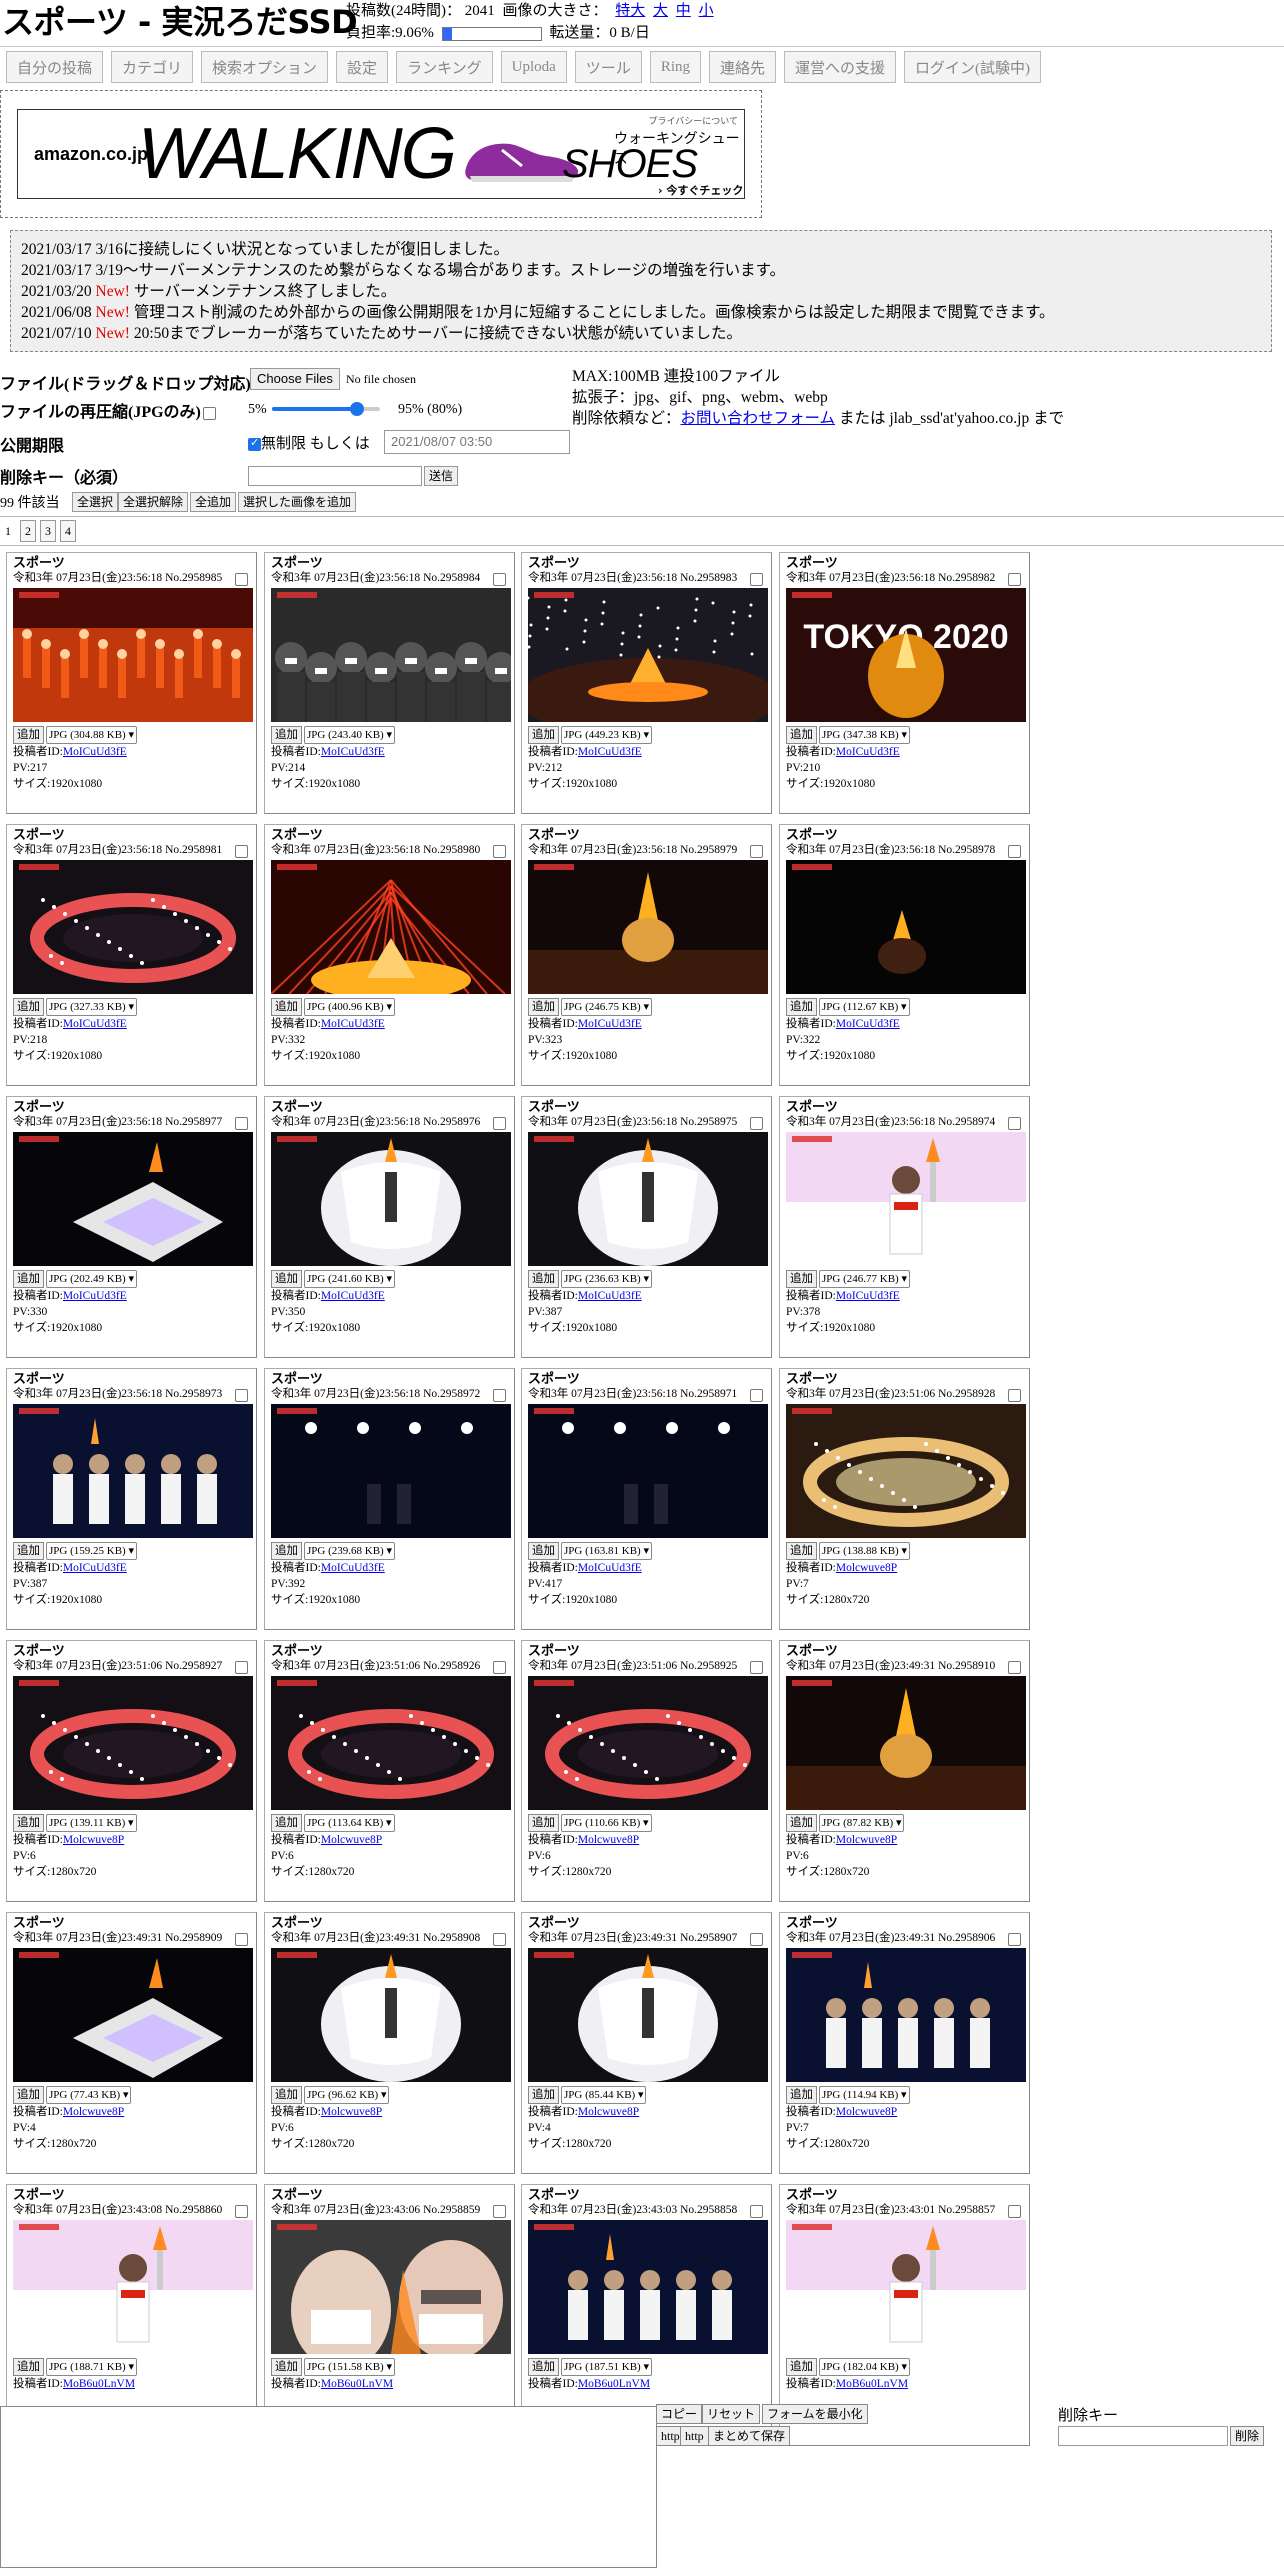 Image resolution: width=1284 pixels, height=2568 pixels. What do you see at coordinates (1247, 2436) in the screenshot?
I see `delete-button: 削除` at bounding box center [1247, 2436].